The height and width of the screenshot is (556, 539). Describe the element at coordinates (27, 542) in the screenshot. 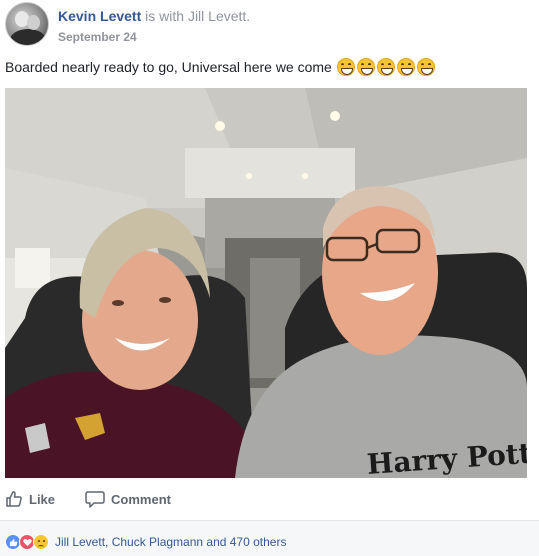

I see `reaction-icons` at that location.